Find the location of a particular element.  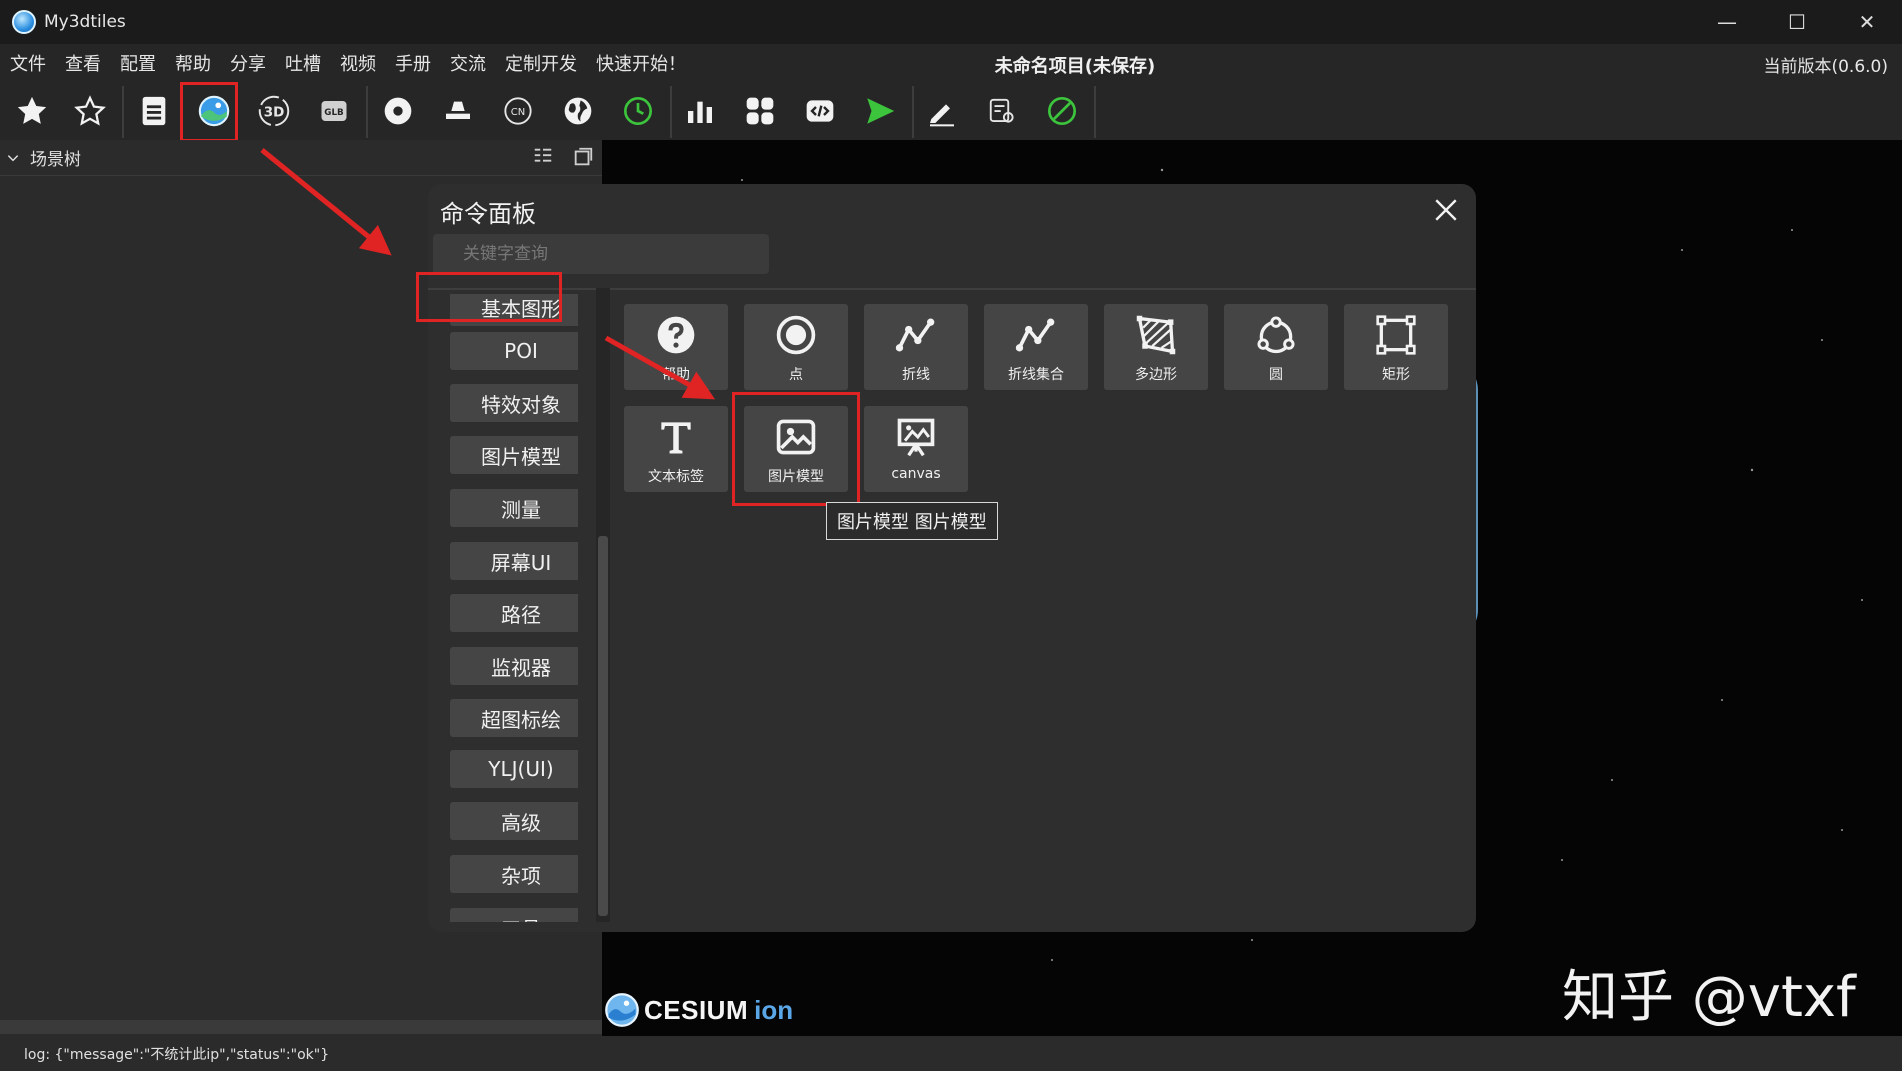

disable-button is located at coordinates (1062, 111).